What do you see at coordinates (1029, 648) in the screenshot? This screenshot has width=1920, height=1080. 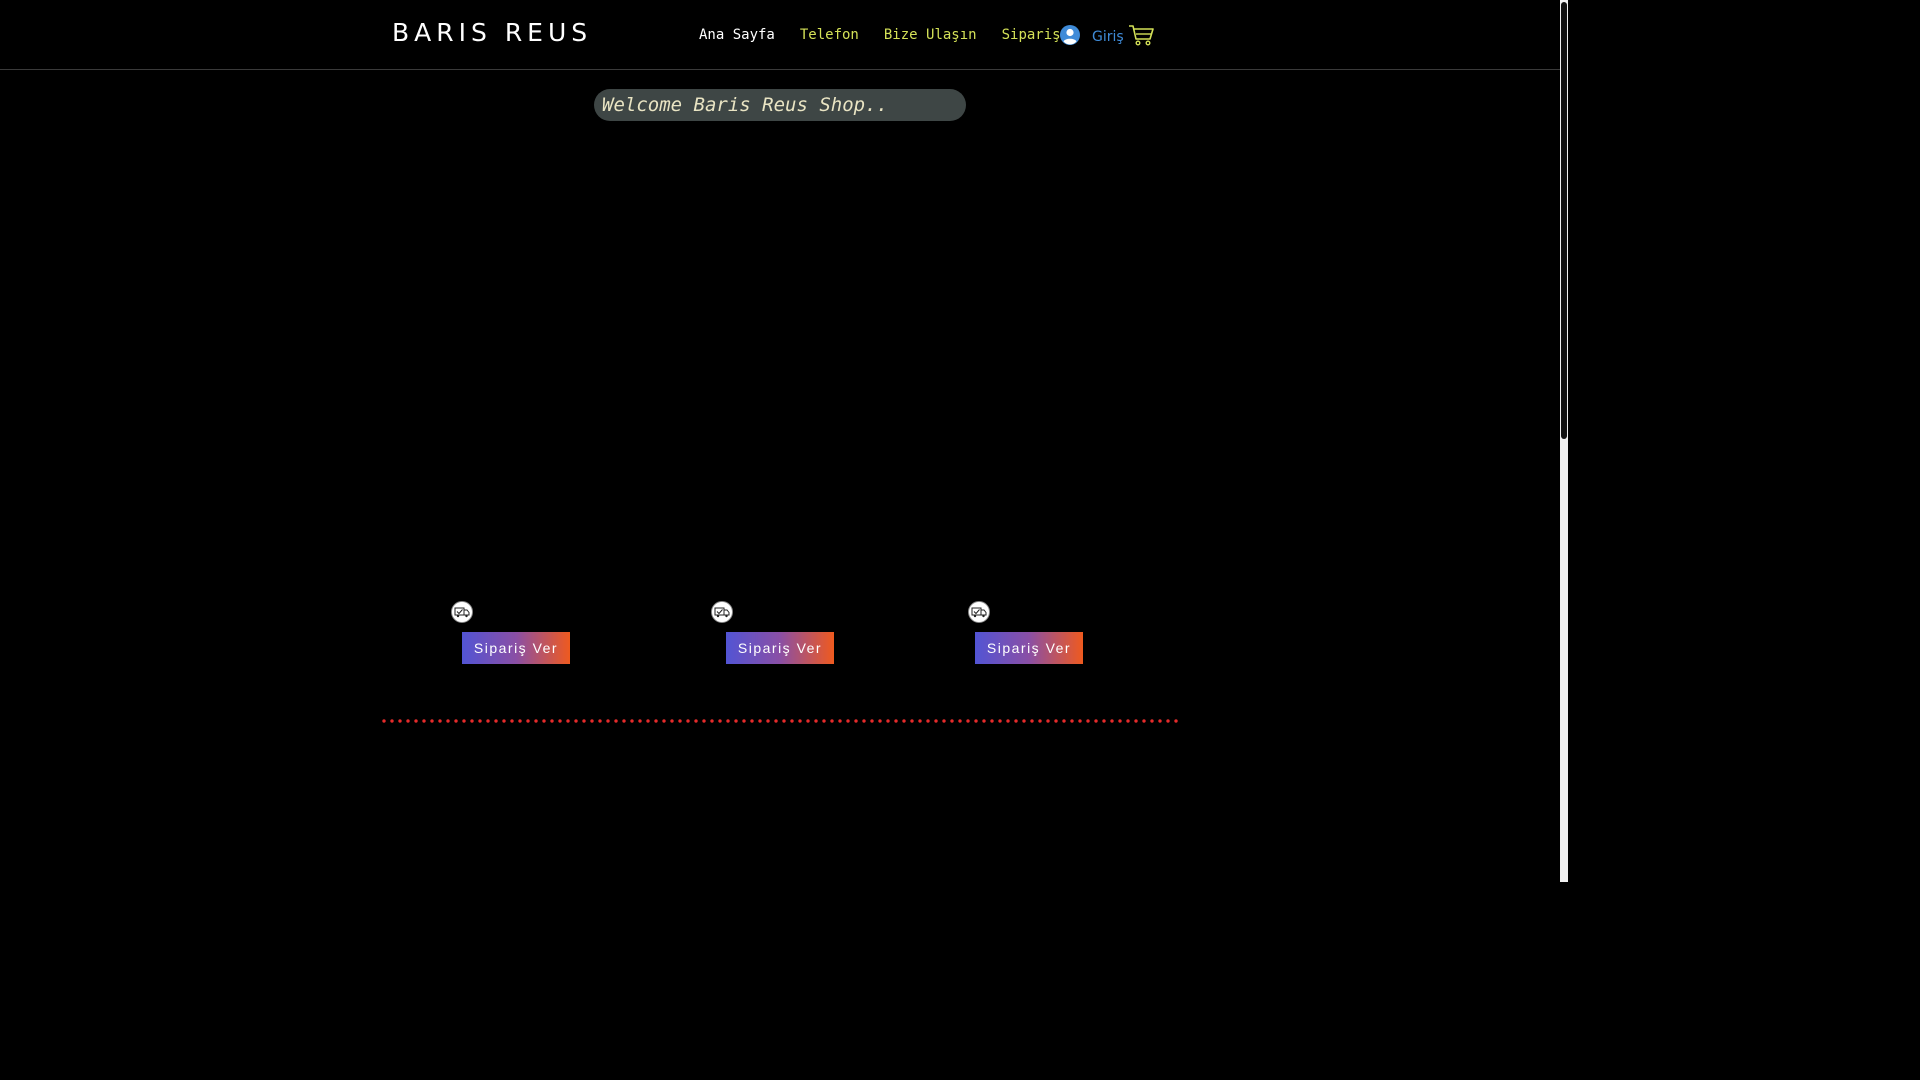 I see `order-button-3: Sipariş Ver` at bounding box center [1029, 648].